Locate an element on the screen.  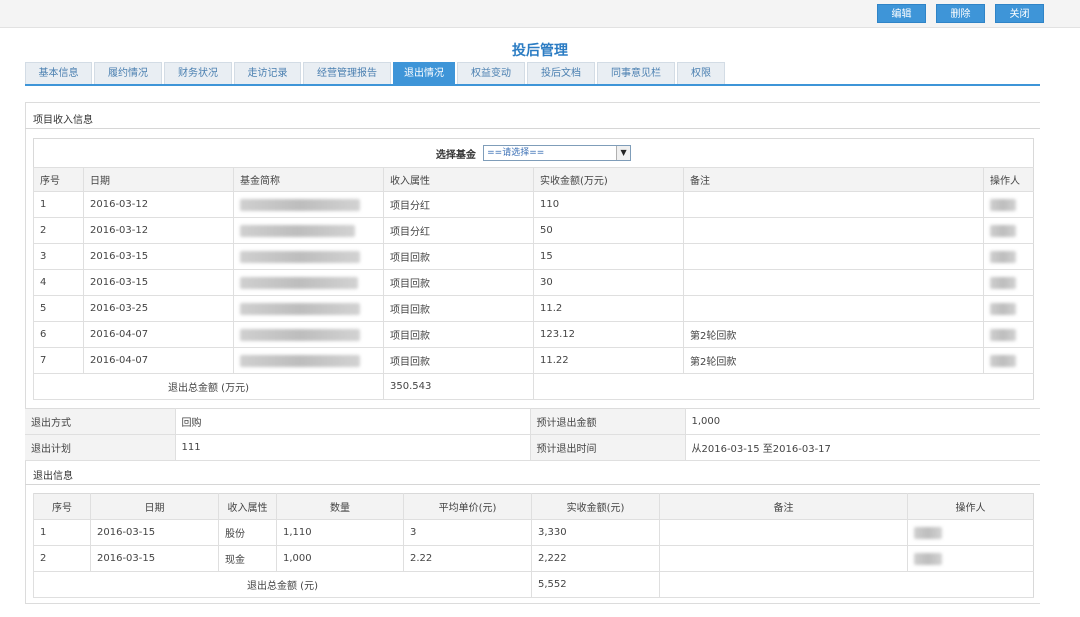
col-header: 实收金额(元) is located at coordinates (595, 506).